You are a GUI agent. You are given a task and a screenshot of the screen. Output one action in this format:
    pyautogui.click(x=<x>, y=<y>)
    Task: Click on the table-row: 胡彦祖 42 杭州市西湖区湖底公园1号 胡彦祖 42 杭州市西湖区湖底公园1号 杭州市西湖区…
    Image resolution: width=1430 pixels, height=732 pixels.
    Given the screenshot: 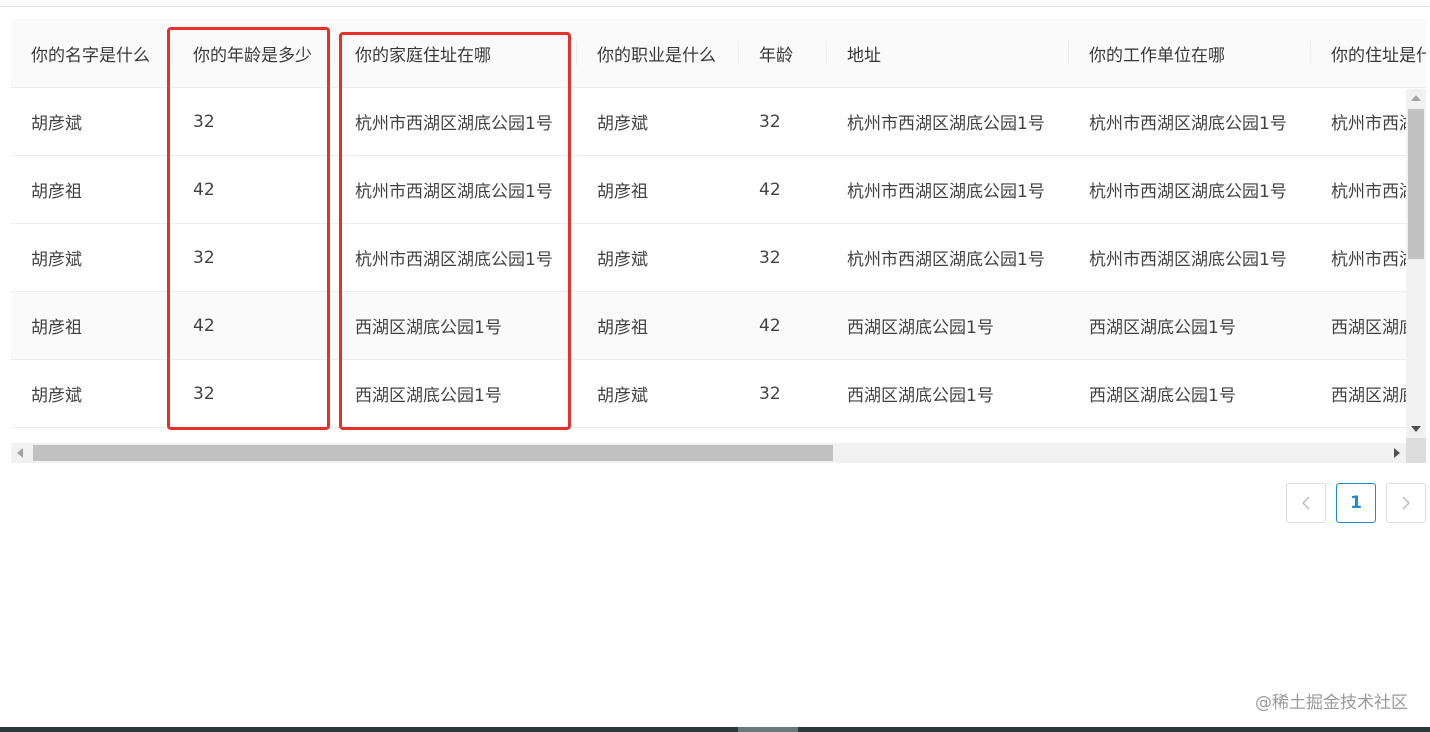 What is the action you would take?
    pyautogui.click(x=718, y=190)
    